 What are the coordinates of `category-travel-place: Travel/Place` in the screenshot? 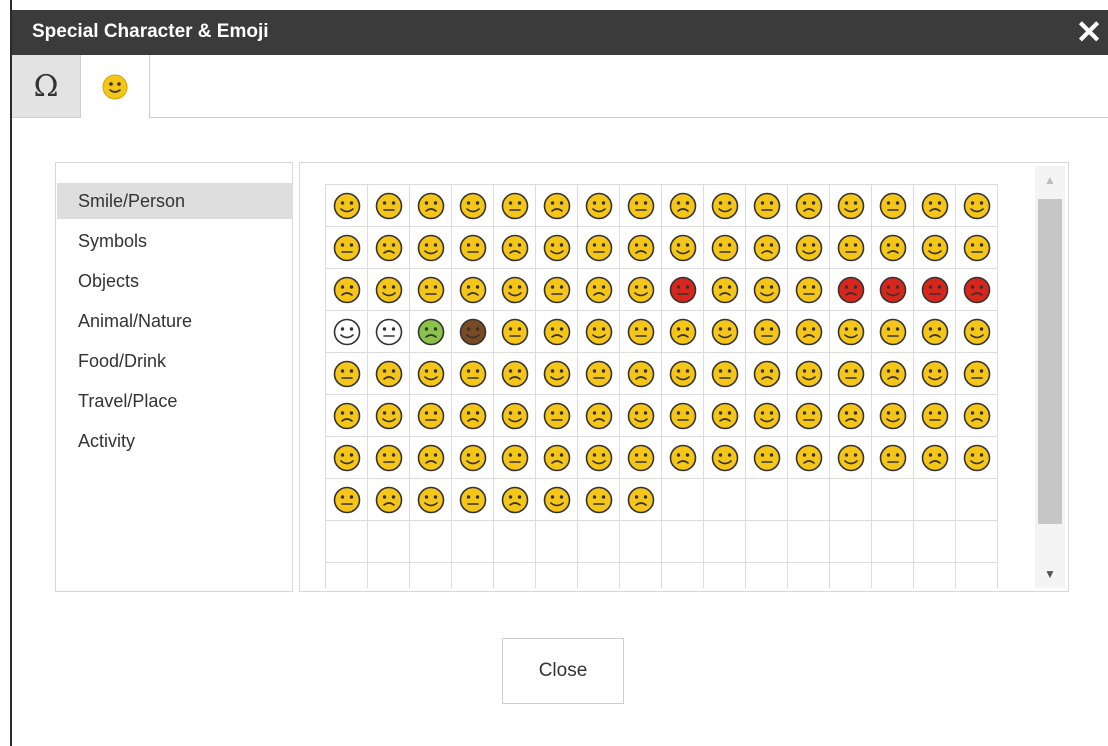 It's located at (175, 401).